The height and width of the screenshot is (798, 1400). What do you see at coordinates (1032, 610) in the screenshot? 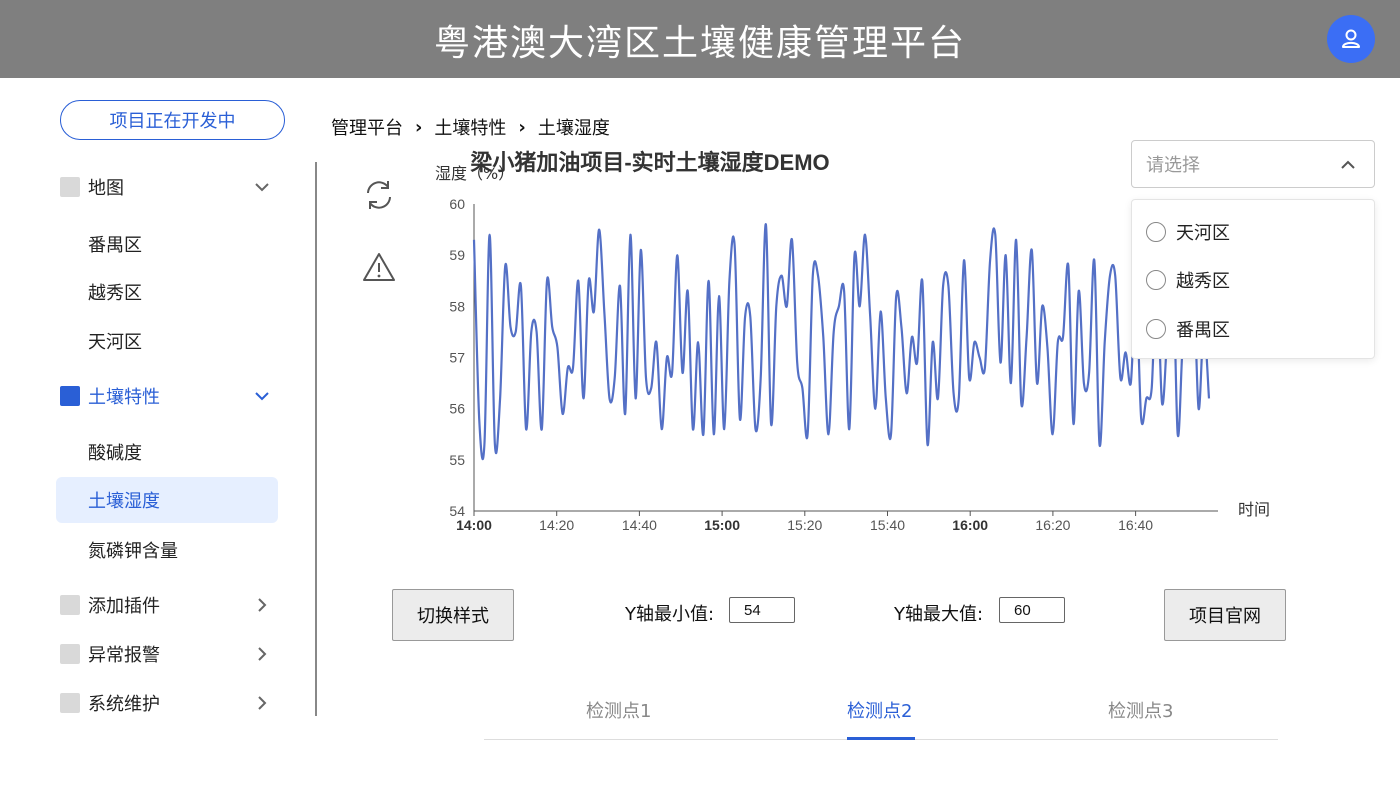
I see `y-max-input` at bounding box center [1032, 610].